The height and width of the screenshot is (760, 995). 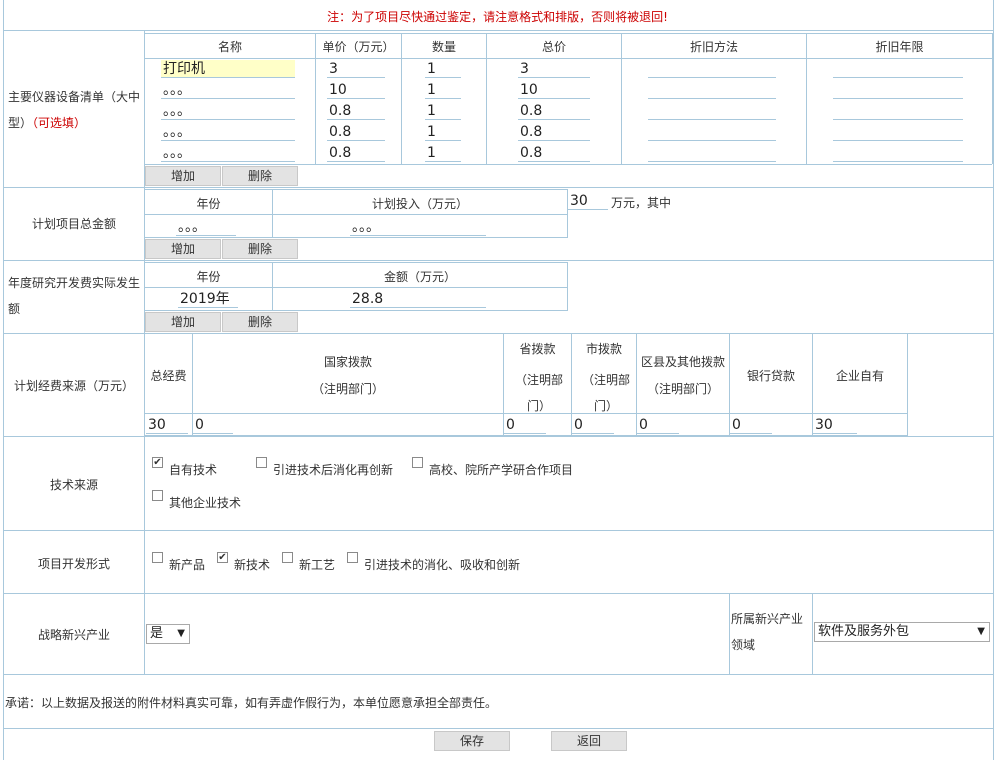 What do you see at coordinates (157, 462) in the screenshot?
I see `tech-source-checkbox-own: ✔` at bounding box center [157, 462].